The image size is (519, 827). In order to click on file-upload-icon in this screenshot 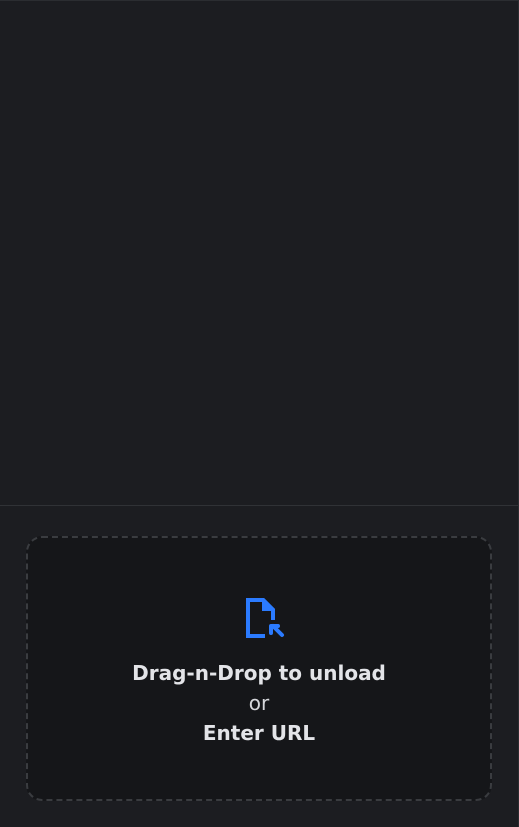, I will do `click(263, 618)`.